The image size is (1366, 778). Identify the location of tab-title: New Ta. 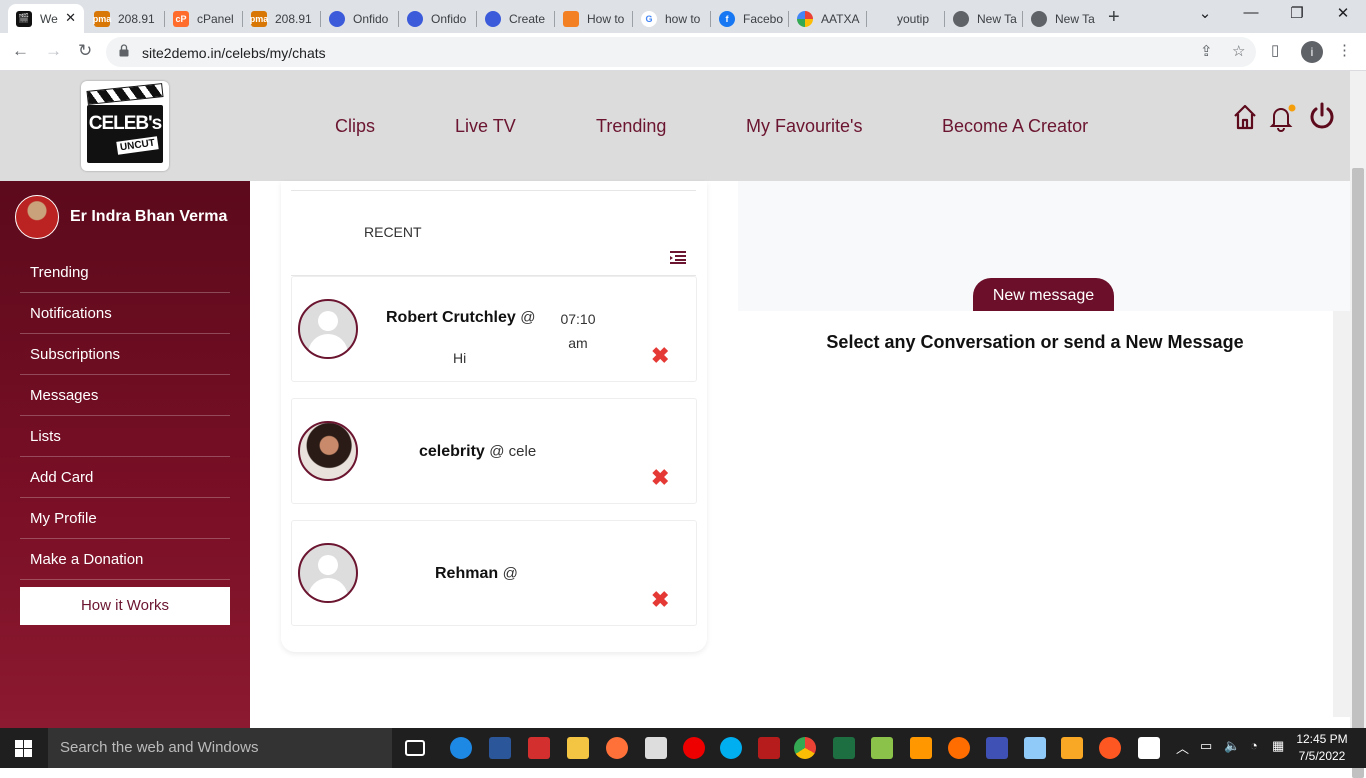
(1075, 18).